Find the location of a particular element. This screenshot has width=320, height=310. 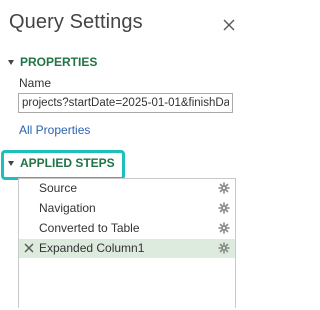

step-label: Source is located at coordinates (58, 188).